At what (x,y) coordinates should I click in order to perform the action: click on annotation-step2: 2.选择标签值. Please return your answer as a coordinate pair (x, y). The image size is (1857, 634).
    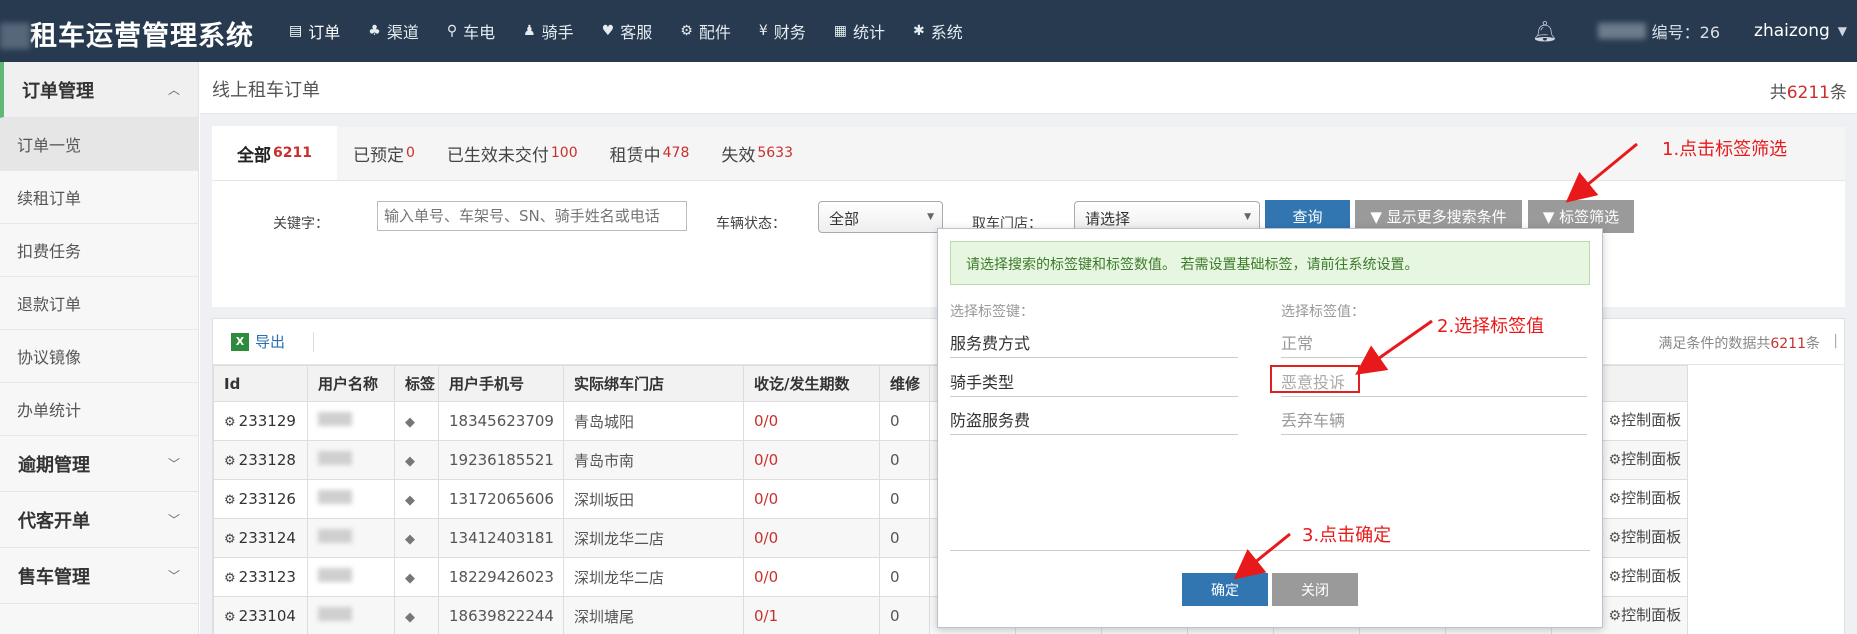
    Looking at the image, I should click on (1491, 326).